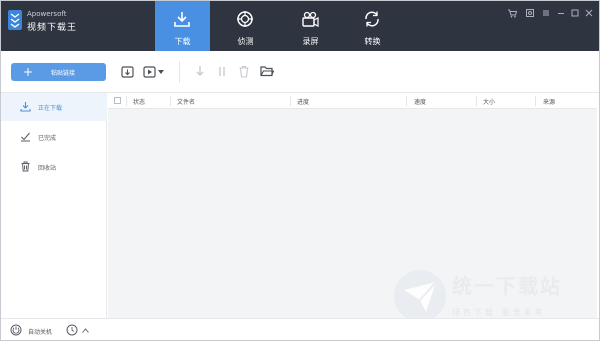  What do you see at coordinates (25, 166) in the screenshot?
I see `trash-icon` at bounding box center [25, 166].